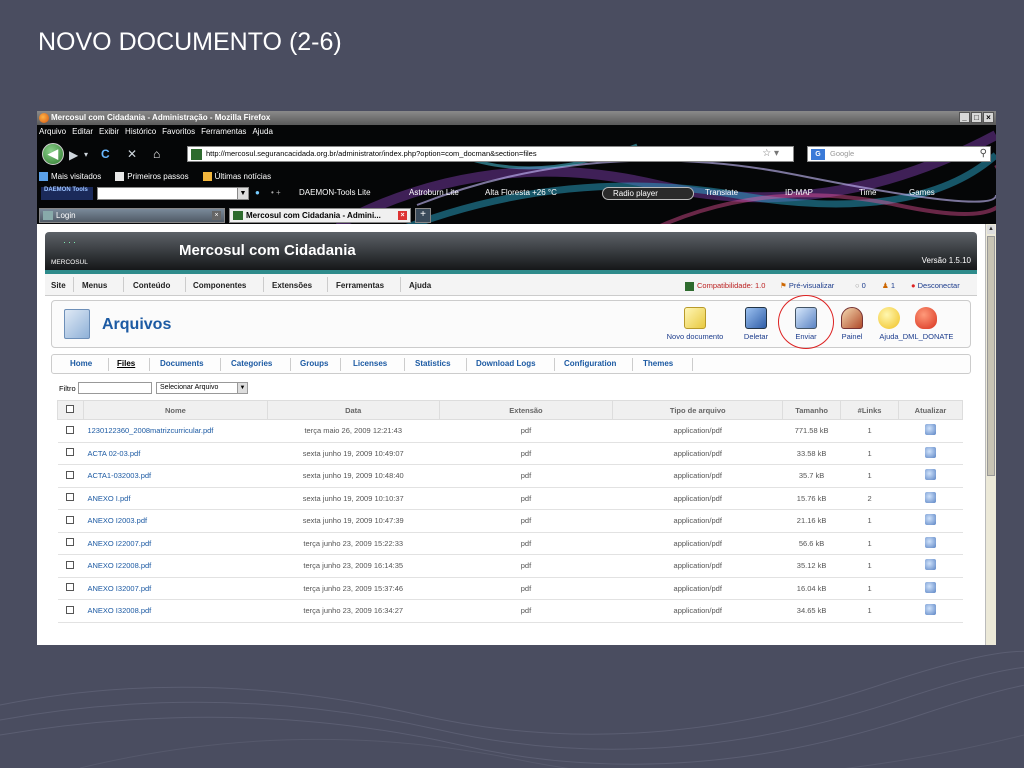 This screenshot has width=1024, height=768. Describe the element at coordinates (433, 363) in the screenshot. I see `submenu-statistics: Statistics` at that location.